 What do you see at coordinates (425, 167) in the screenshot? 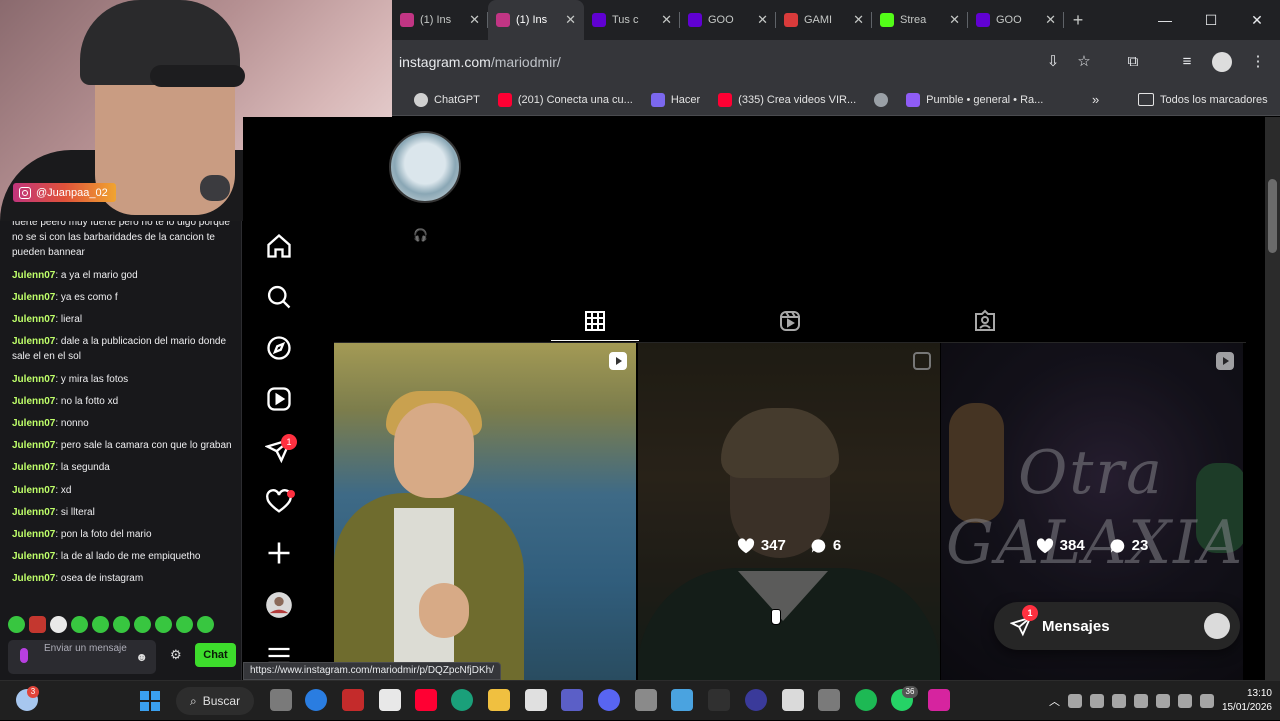
I see `story-highlight` at bounding box center [425, 167].